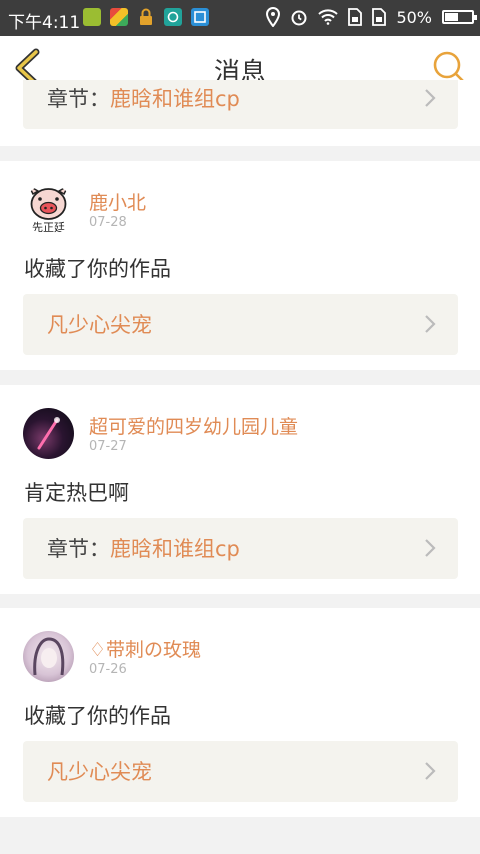  What do you see at coordinates (414, 17) in the screenshot?
I see `battery-percent: 50%` at bounding box center [414, 17].